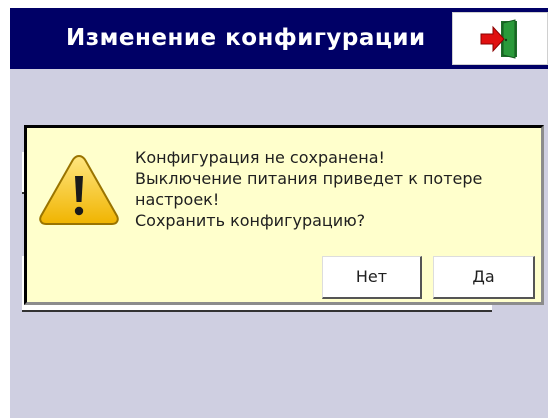 Image resolution: width=548 pixels, height=418 pixels. Describe the element at coordinates (79, 189) in the screenshot. I see `warning-icon` at that location.